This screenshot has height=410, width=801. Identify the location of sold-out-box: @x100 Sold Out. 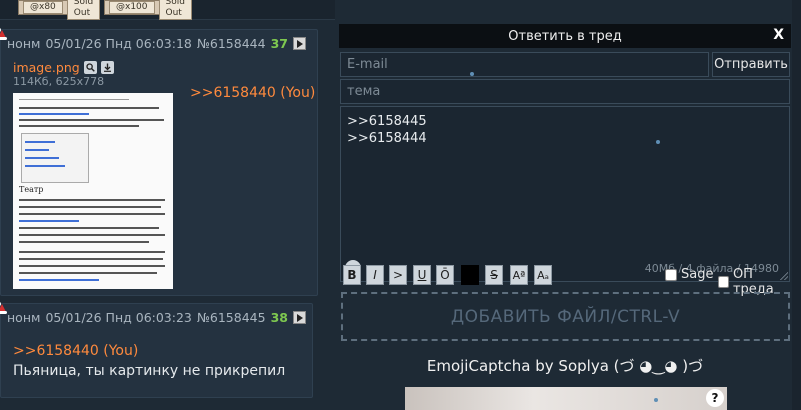
(148, 10).